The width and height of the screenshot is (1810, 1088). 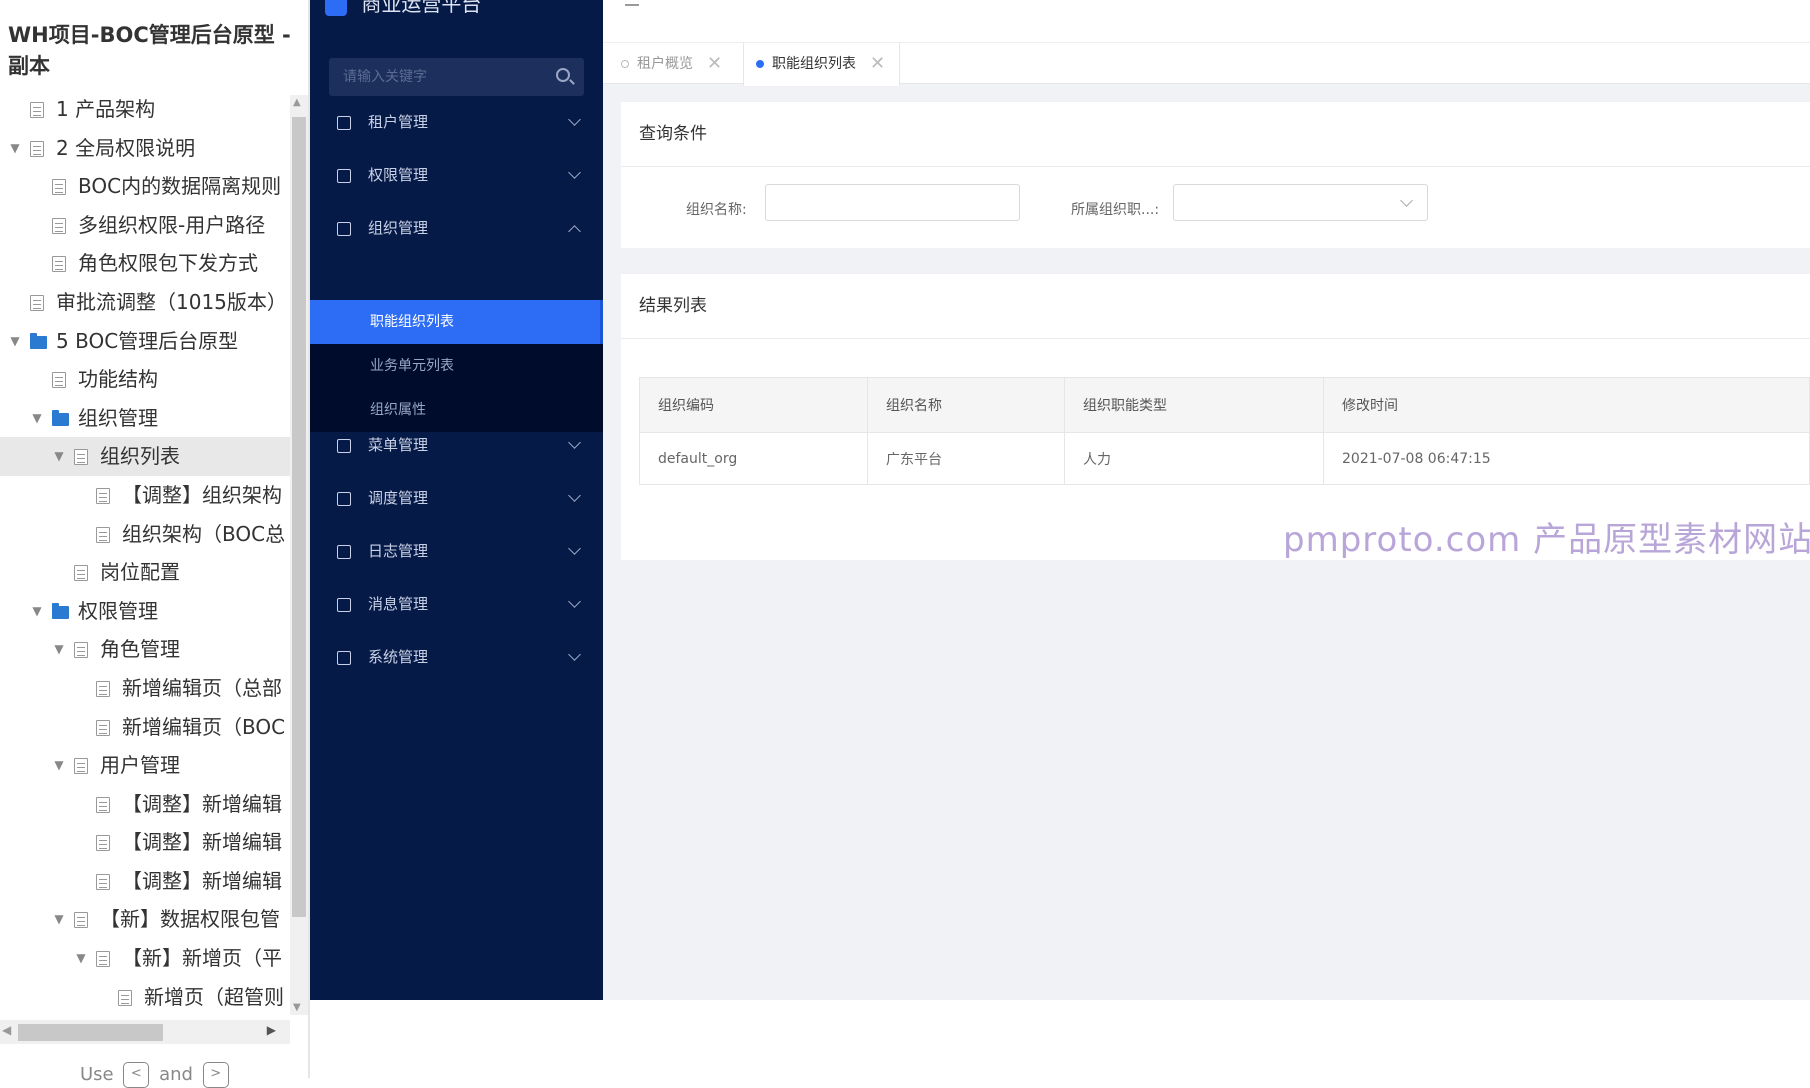 I want to click on table-cell: 广东平台, so click(x=966, y=458).